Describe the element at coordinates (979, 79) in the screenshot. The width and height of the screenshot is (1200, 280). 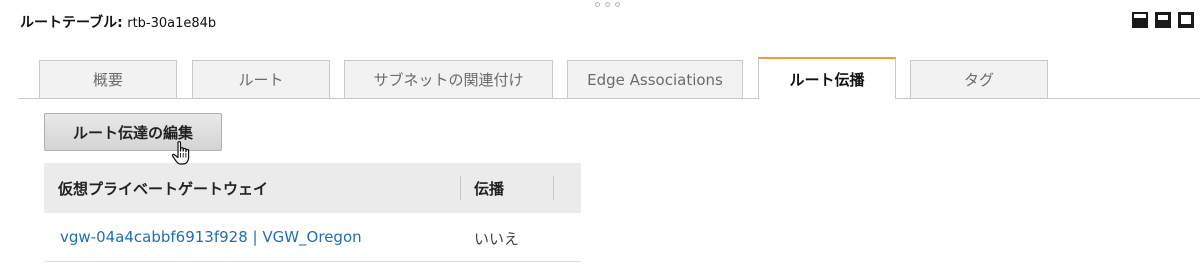
I see `tab-tags: タグ` at that location.